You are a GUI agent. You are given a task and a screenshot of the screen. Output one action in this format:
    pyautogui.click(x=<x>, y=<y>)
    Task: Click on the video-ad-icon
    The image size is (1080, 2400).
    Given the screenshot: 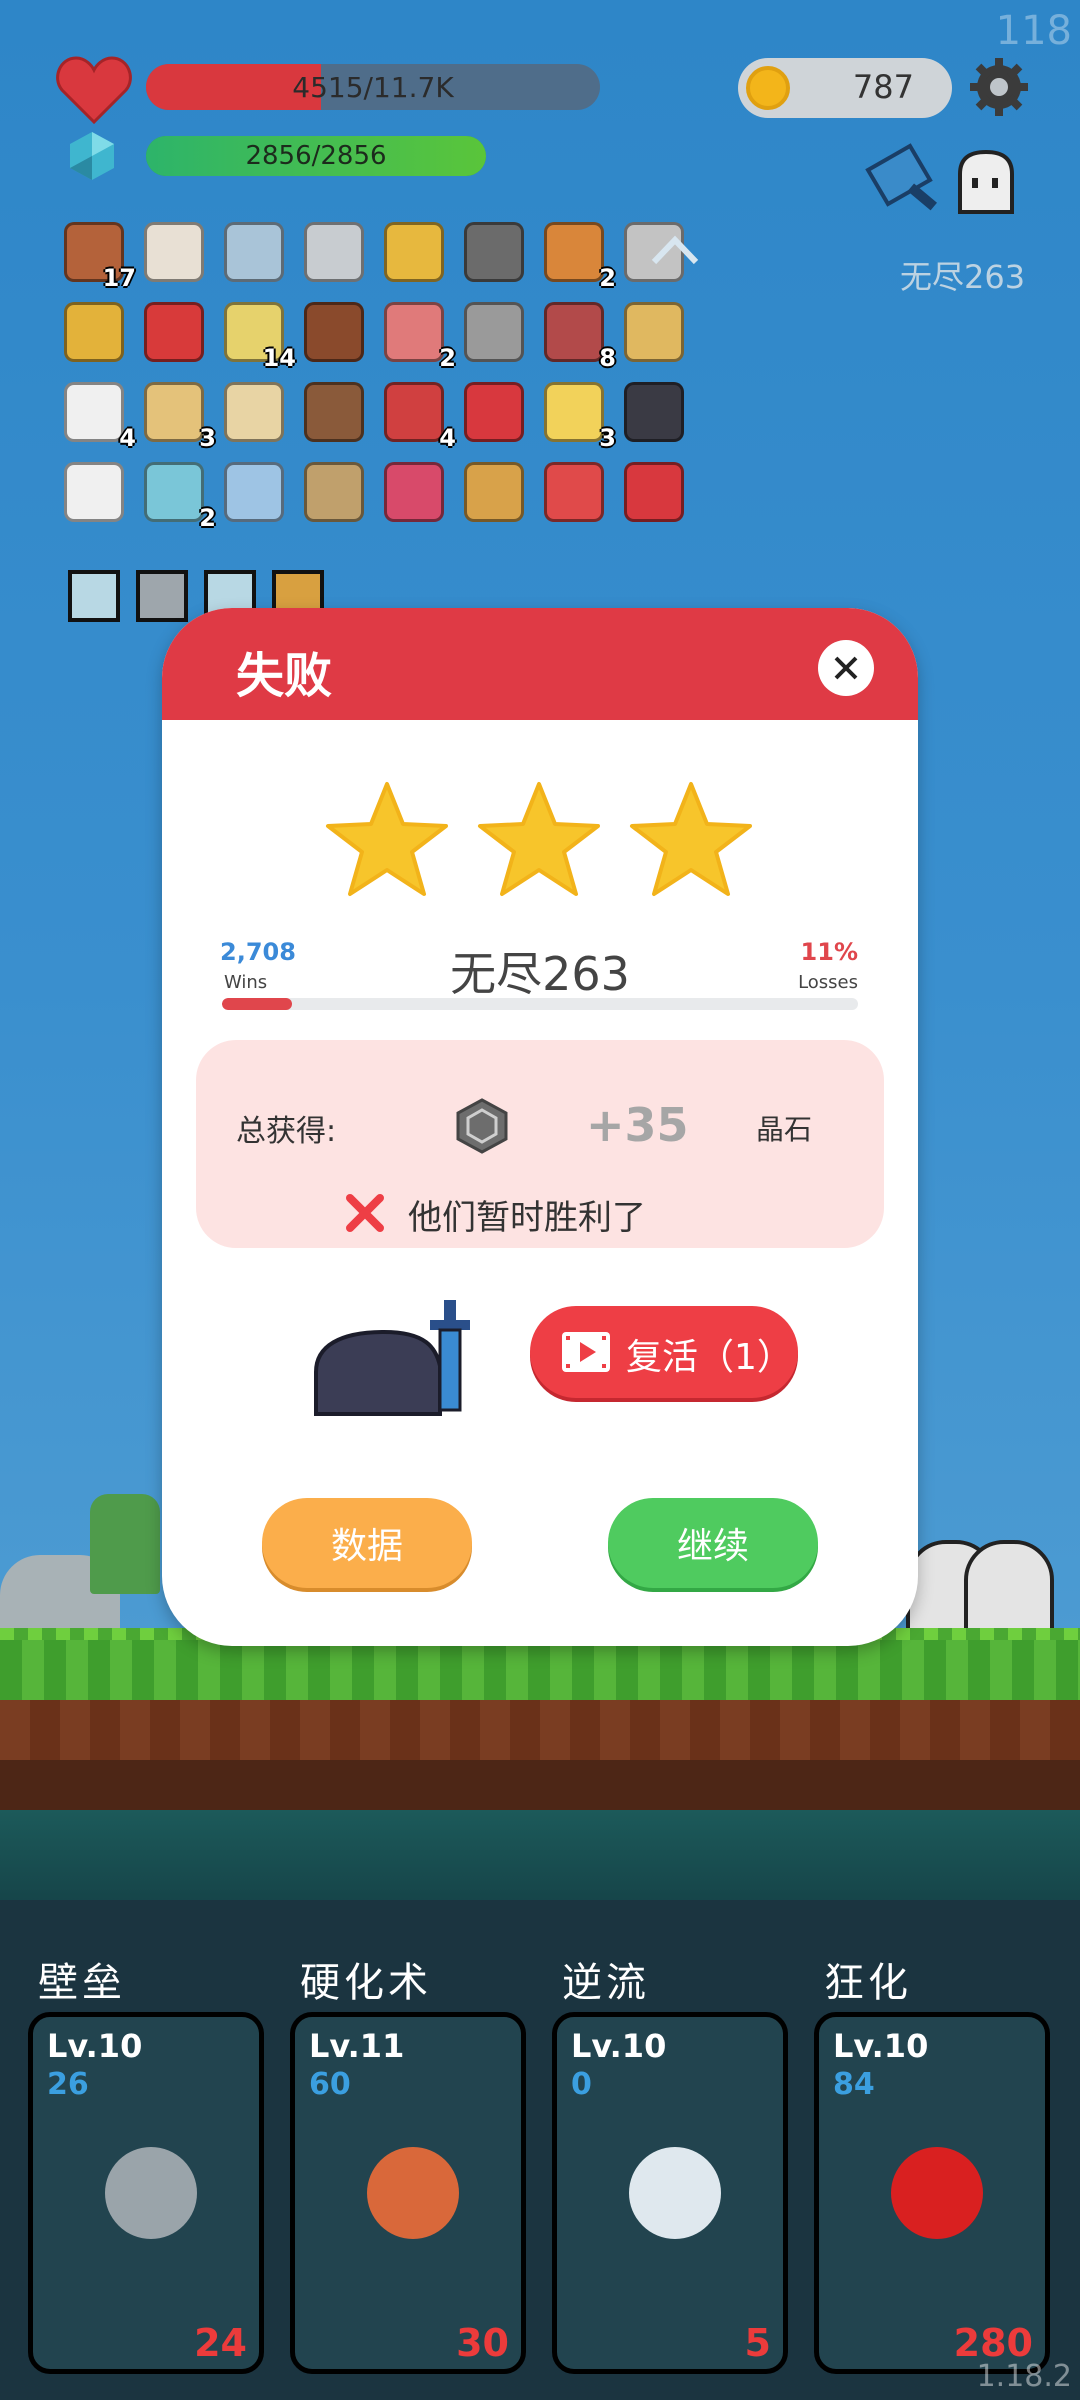 What is the action you would take?
    pyautogui.click(x=586, y=1352)
    